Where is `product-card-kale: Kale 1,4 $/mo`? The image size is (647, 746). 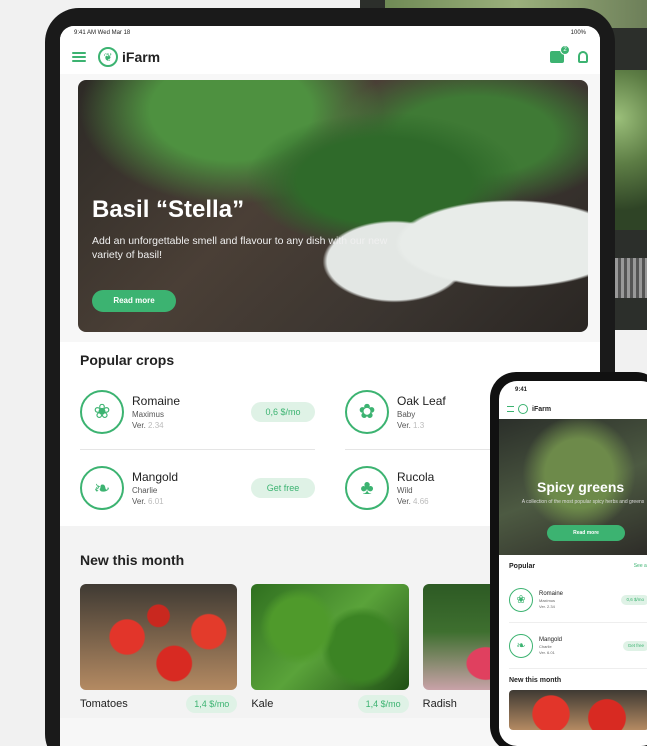
product-card-kale: Kale 1,4 $/mo is located at coordinates (330, 651).